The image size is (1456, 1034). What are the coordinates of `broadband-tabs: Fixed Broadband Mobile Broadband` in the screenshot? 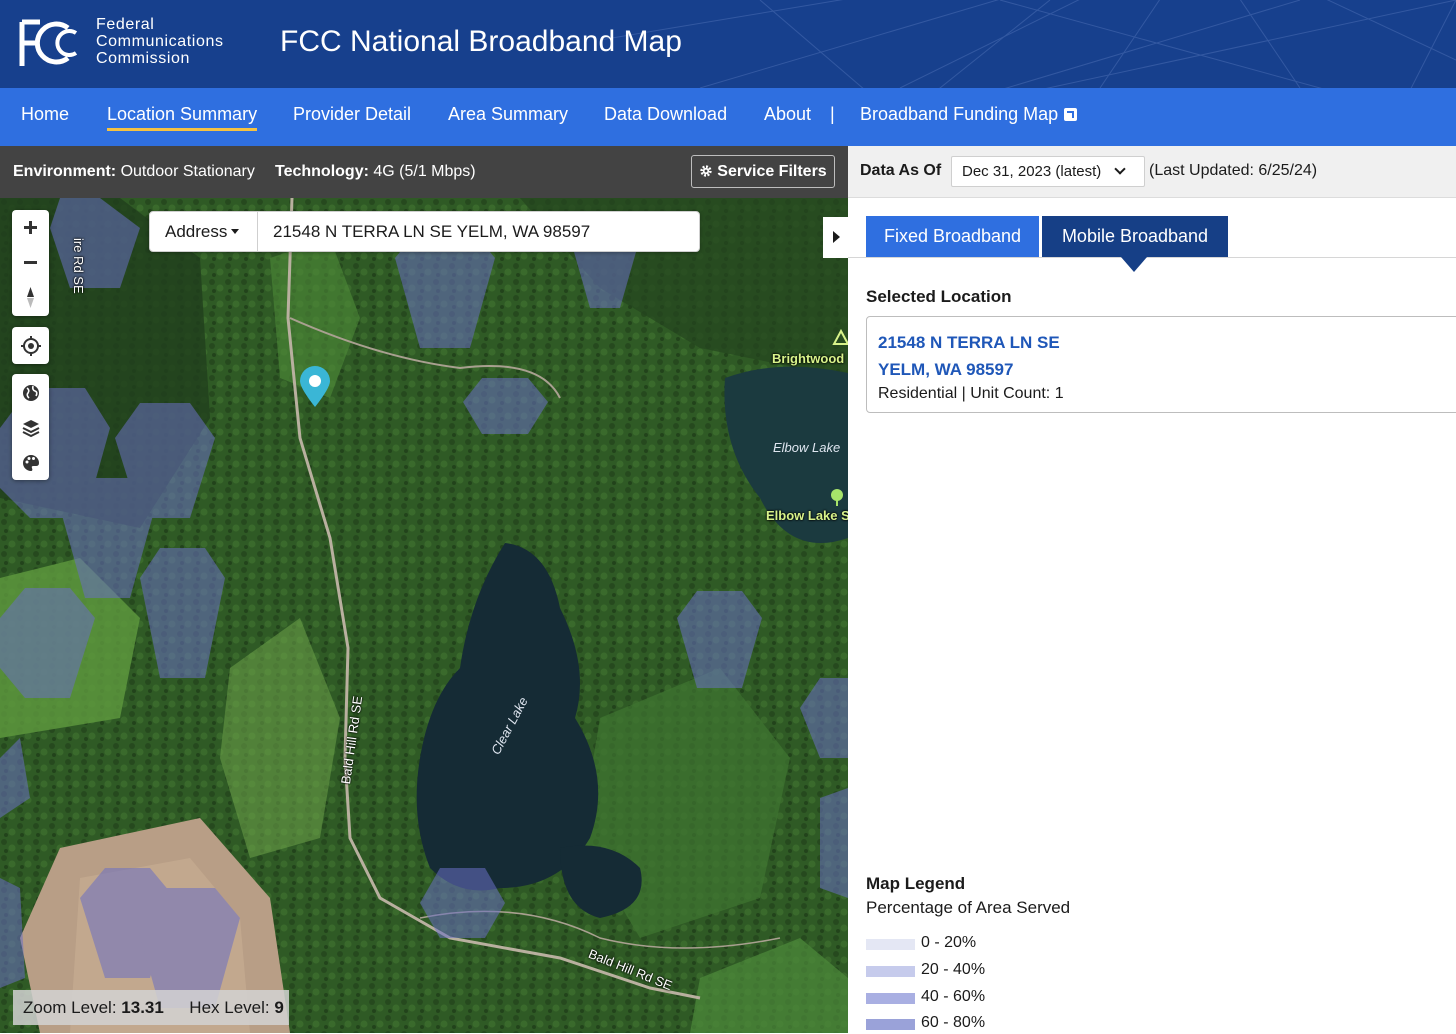 It's located at (1152, 244).